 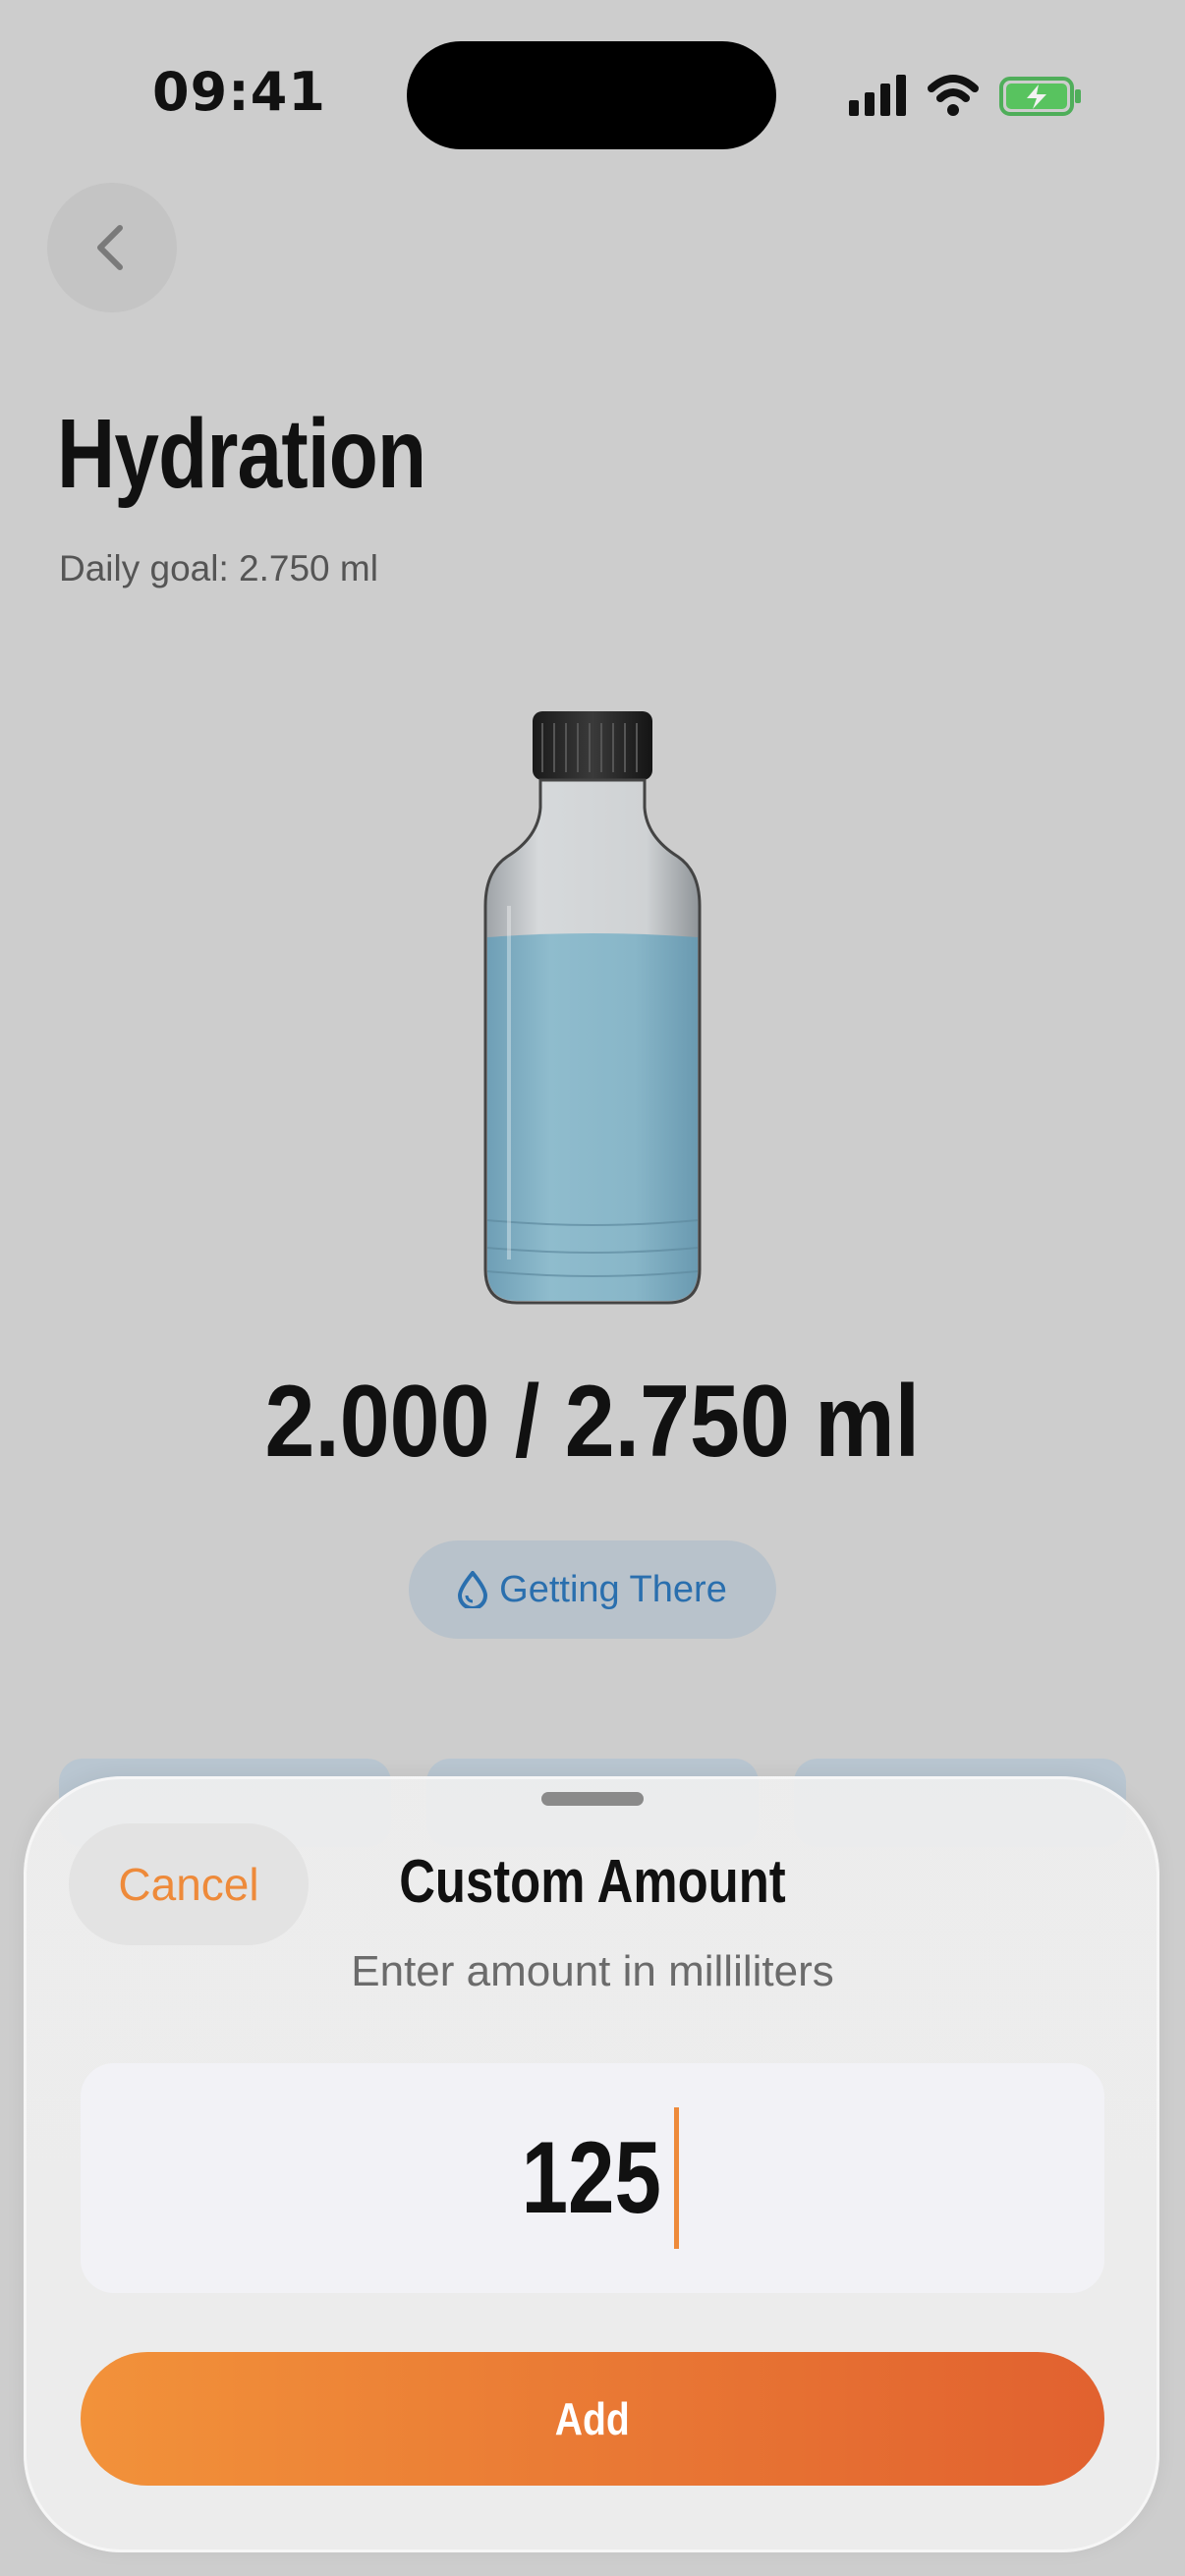 What do you see at coordinates (592, 2419) in the screenshot?
I see `add-button: Add` at bounding box center [592, 2419].